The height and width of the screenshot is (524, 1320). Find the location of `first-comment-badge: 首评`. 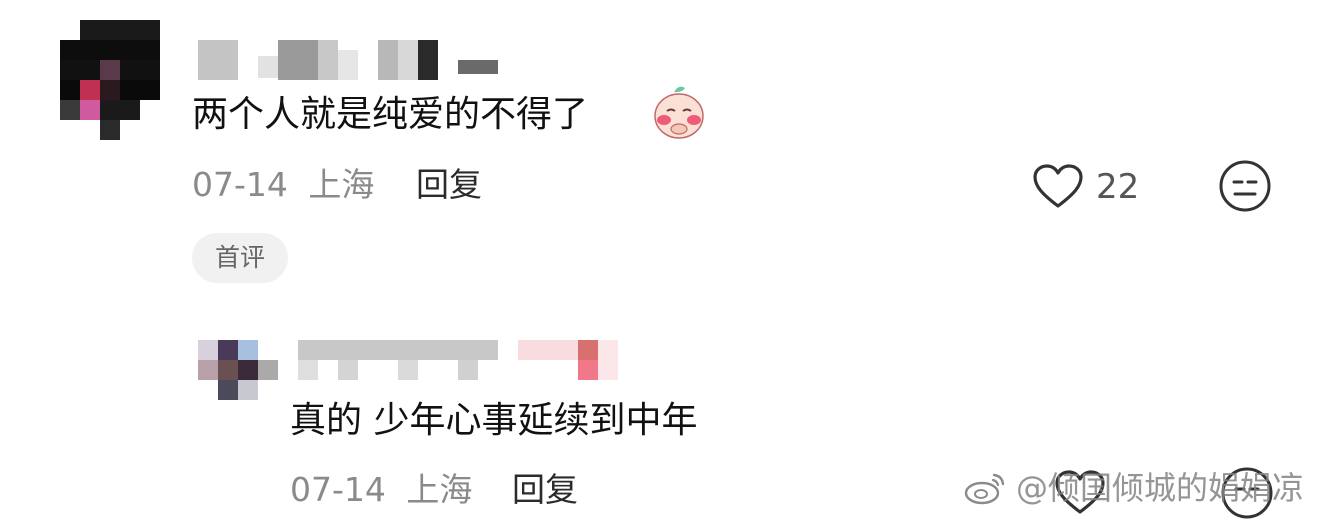

first-comment-badge: 首评 is located at coordinates (240, 258).